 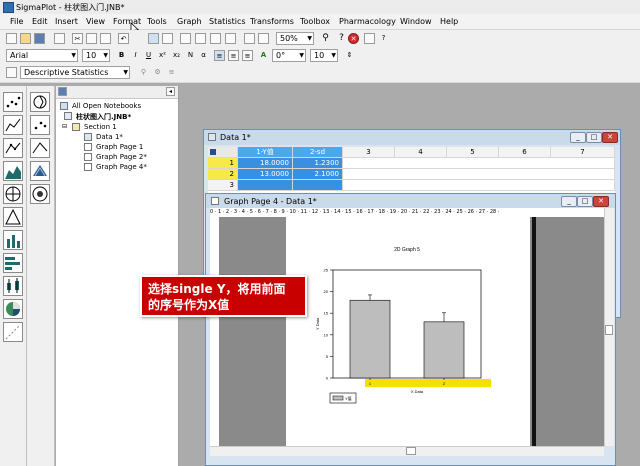 I want to click on zoom-icon: ⚲, so click(x=325, y=38).